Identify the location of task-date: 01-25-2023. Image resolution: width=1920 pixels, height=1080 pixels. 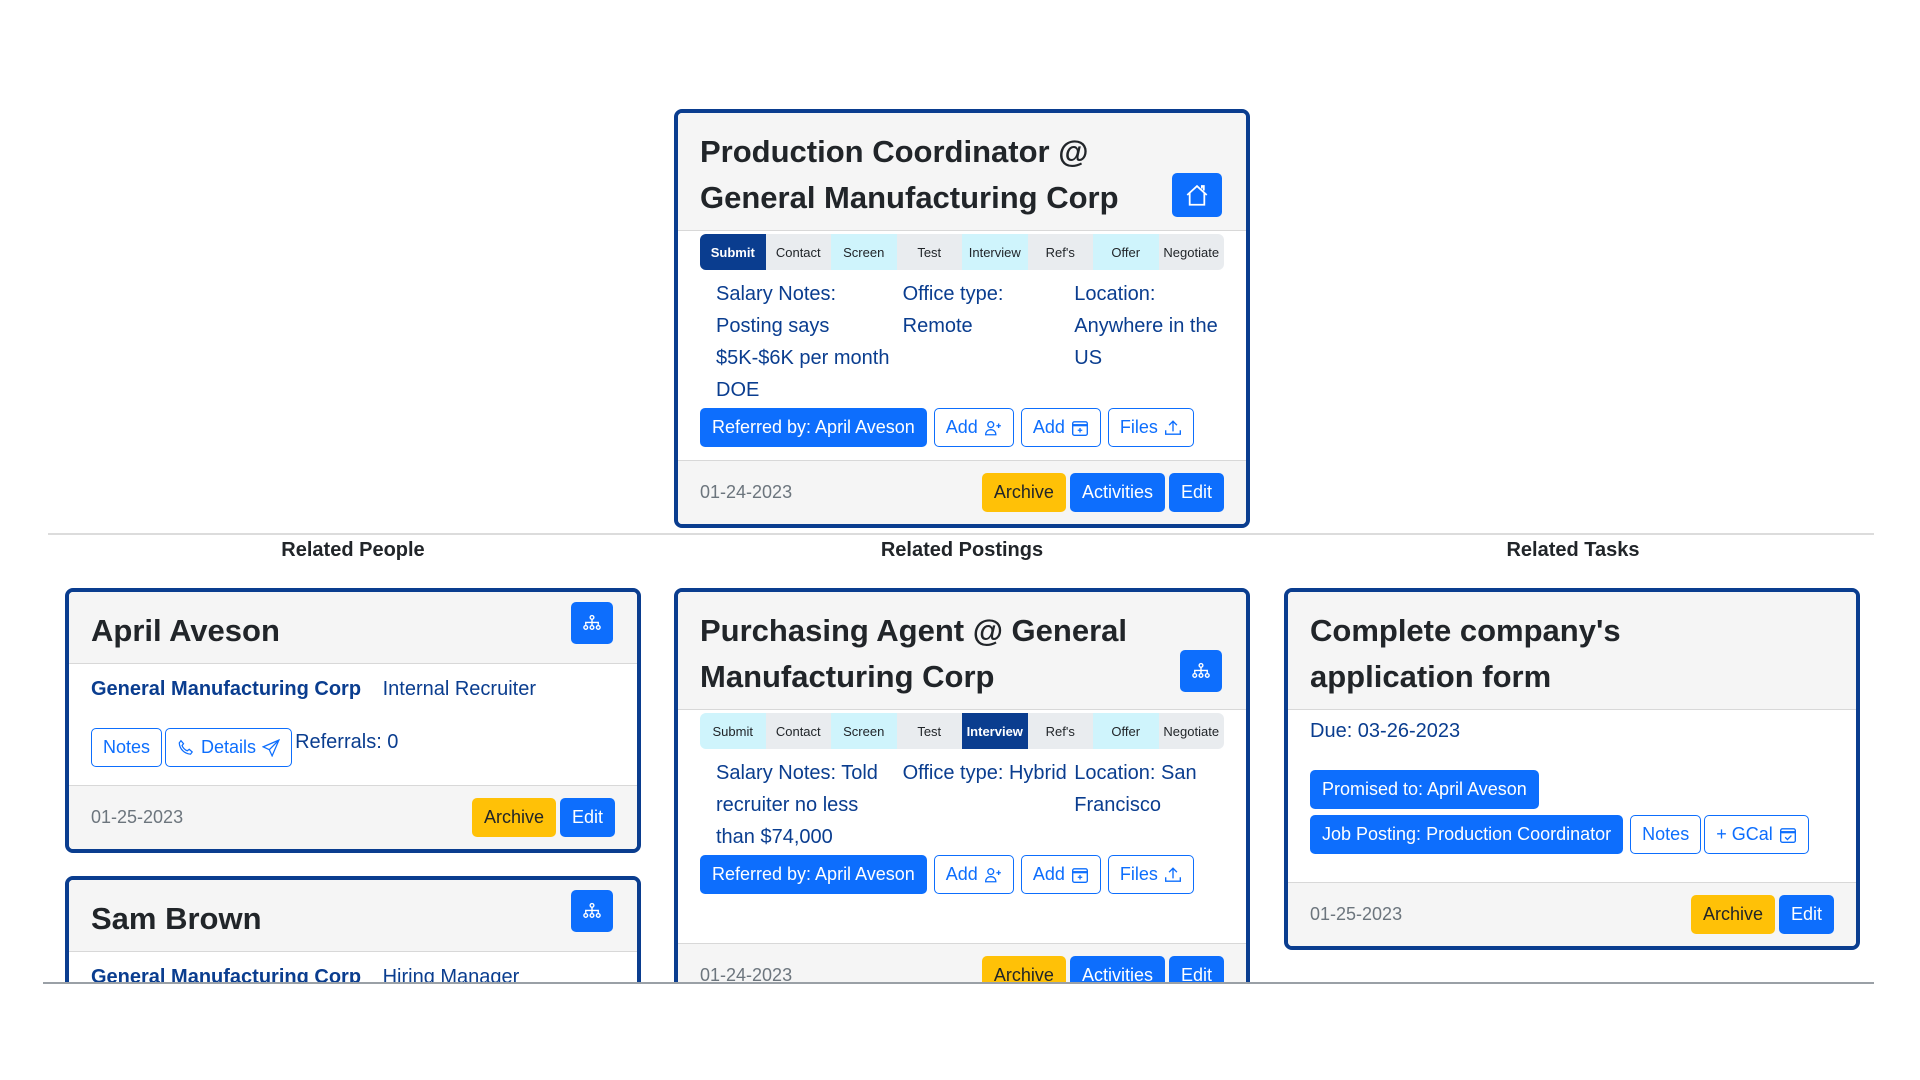
(1356, 914).